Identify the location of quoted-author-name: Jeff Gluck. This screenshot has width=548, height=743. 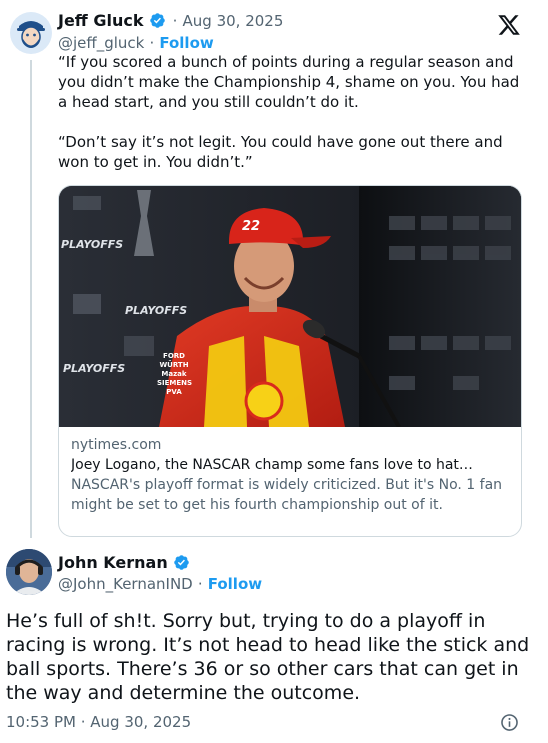
(100, 20).